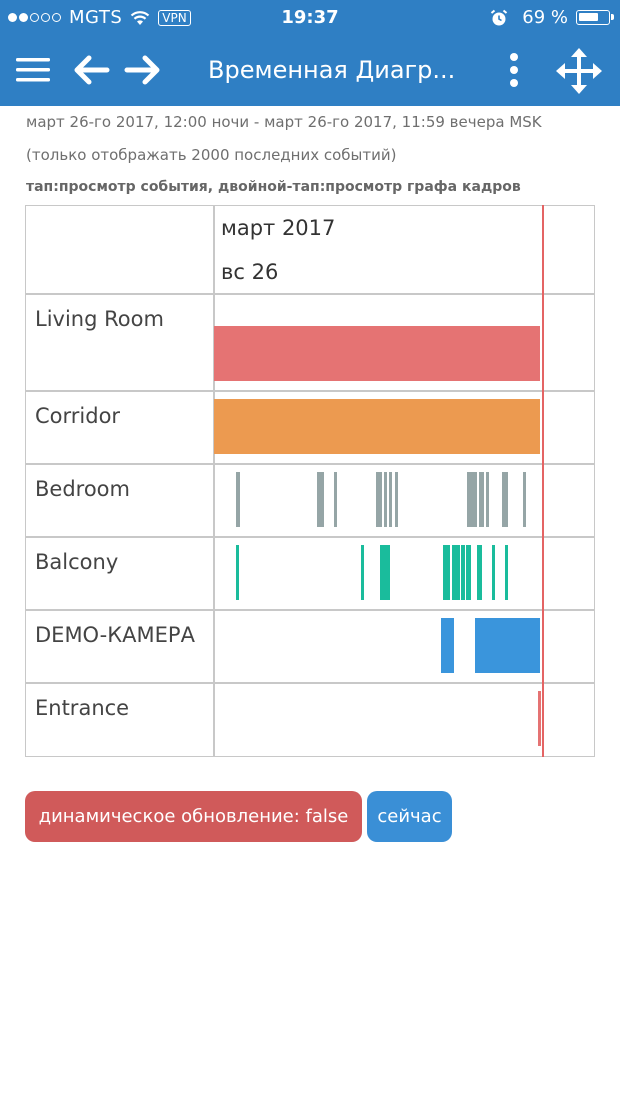 The image size is (620, 1103). I want to click on battery-level-fill, so click(588, 17).